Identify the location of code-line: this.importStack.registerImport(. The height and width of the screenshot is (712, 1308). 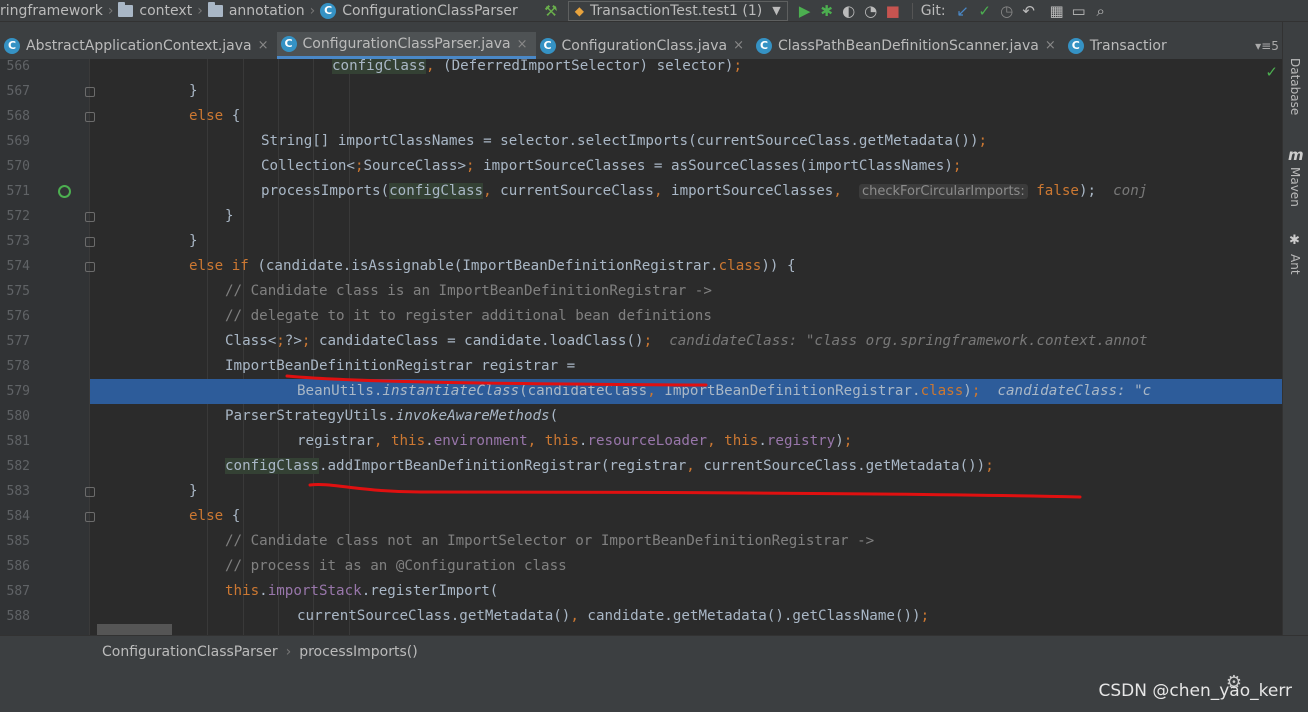
(686, 591).